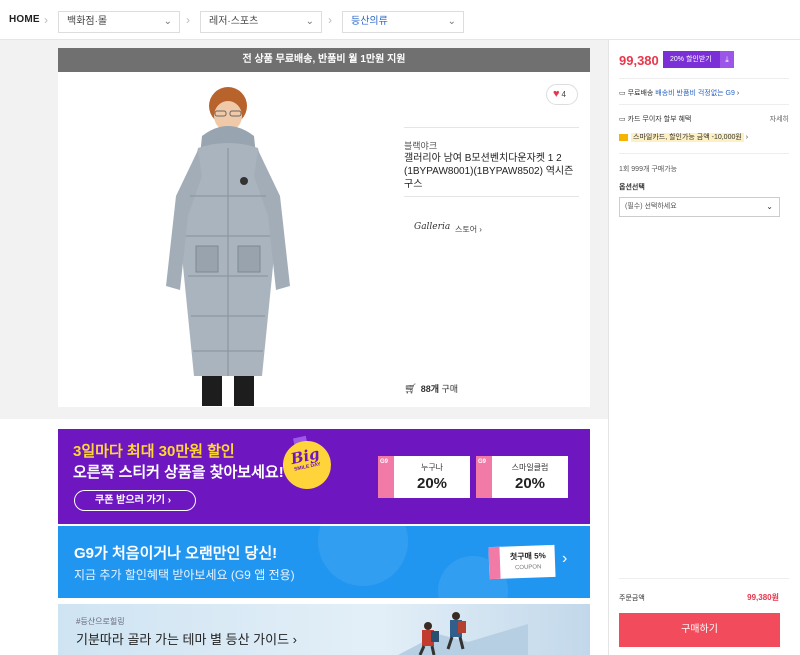  I want to click on big-smile-day-sticker: Big SMILE DAY, so click(307, 465).